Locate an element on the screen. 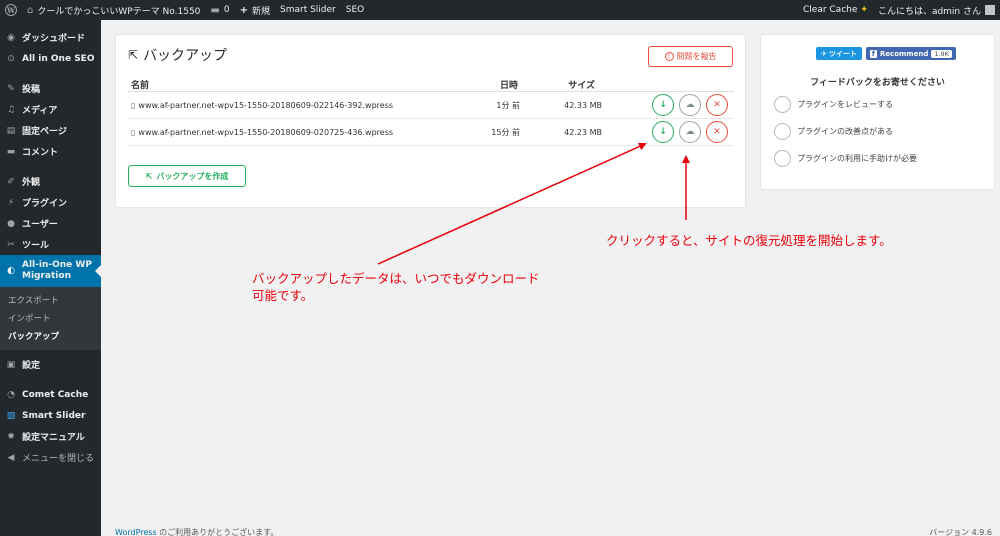 The image size is (1000, 536). sidebar-item-users: ● ユーザー is located at coordinates (50, 223).